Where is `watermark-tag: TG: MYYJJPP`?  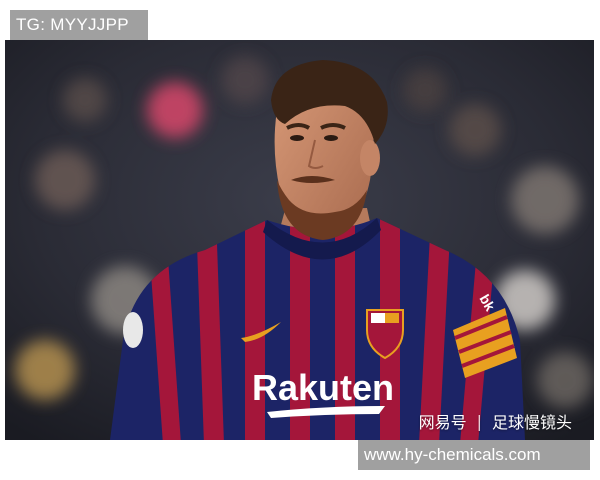 watermark-tag: TG: MYYJJPP is located at coordinates (79, 25).